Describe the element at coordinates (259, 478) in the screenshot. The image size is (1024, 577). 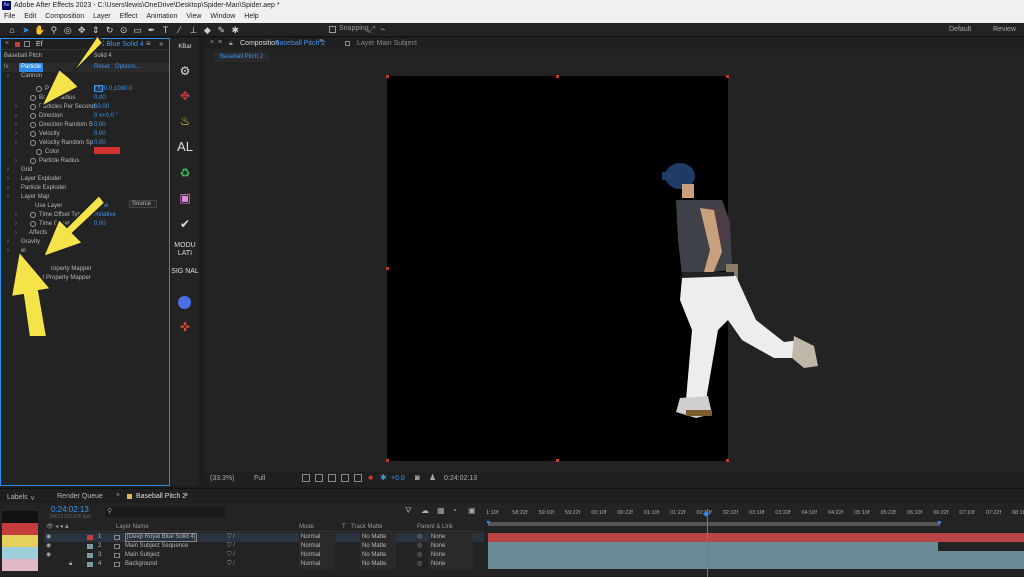
I see `resolution-dropdown: Full` at that location.